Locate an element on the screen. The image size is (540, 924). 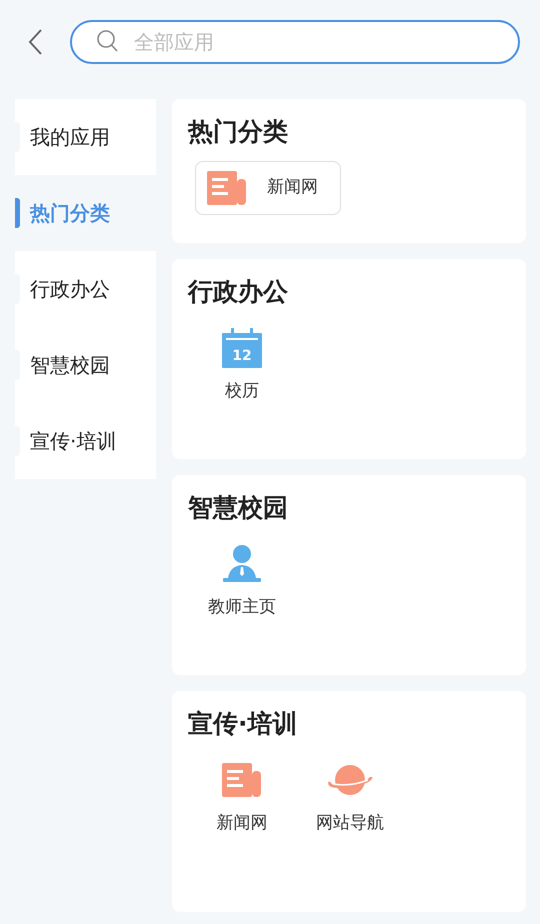
back-icon is located at coordinates (35, 42).